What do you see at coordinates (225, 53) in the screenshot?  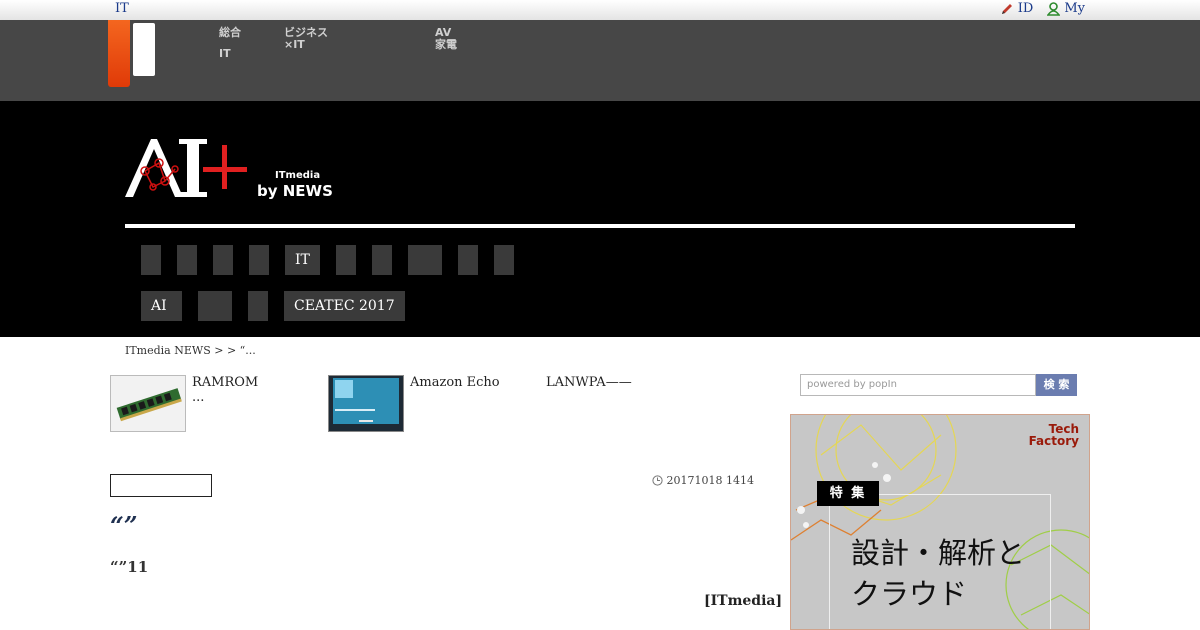 I see `gnav-item-sublabel: IT` at bounding box center [225, 53].